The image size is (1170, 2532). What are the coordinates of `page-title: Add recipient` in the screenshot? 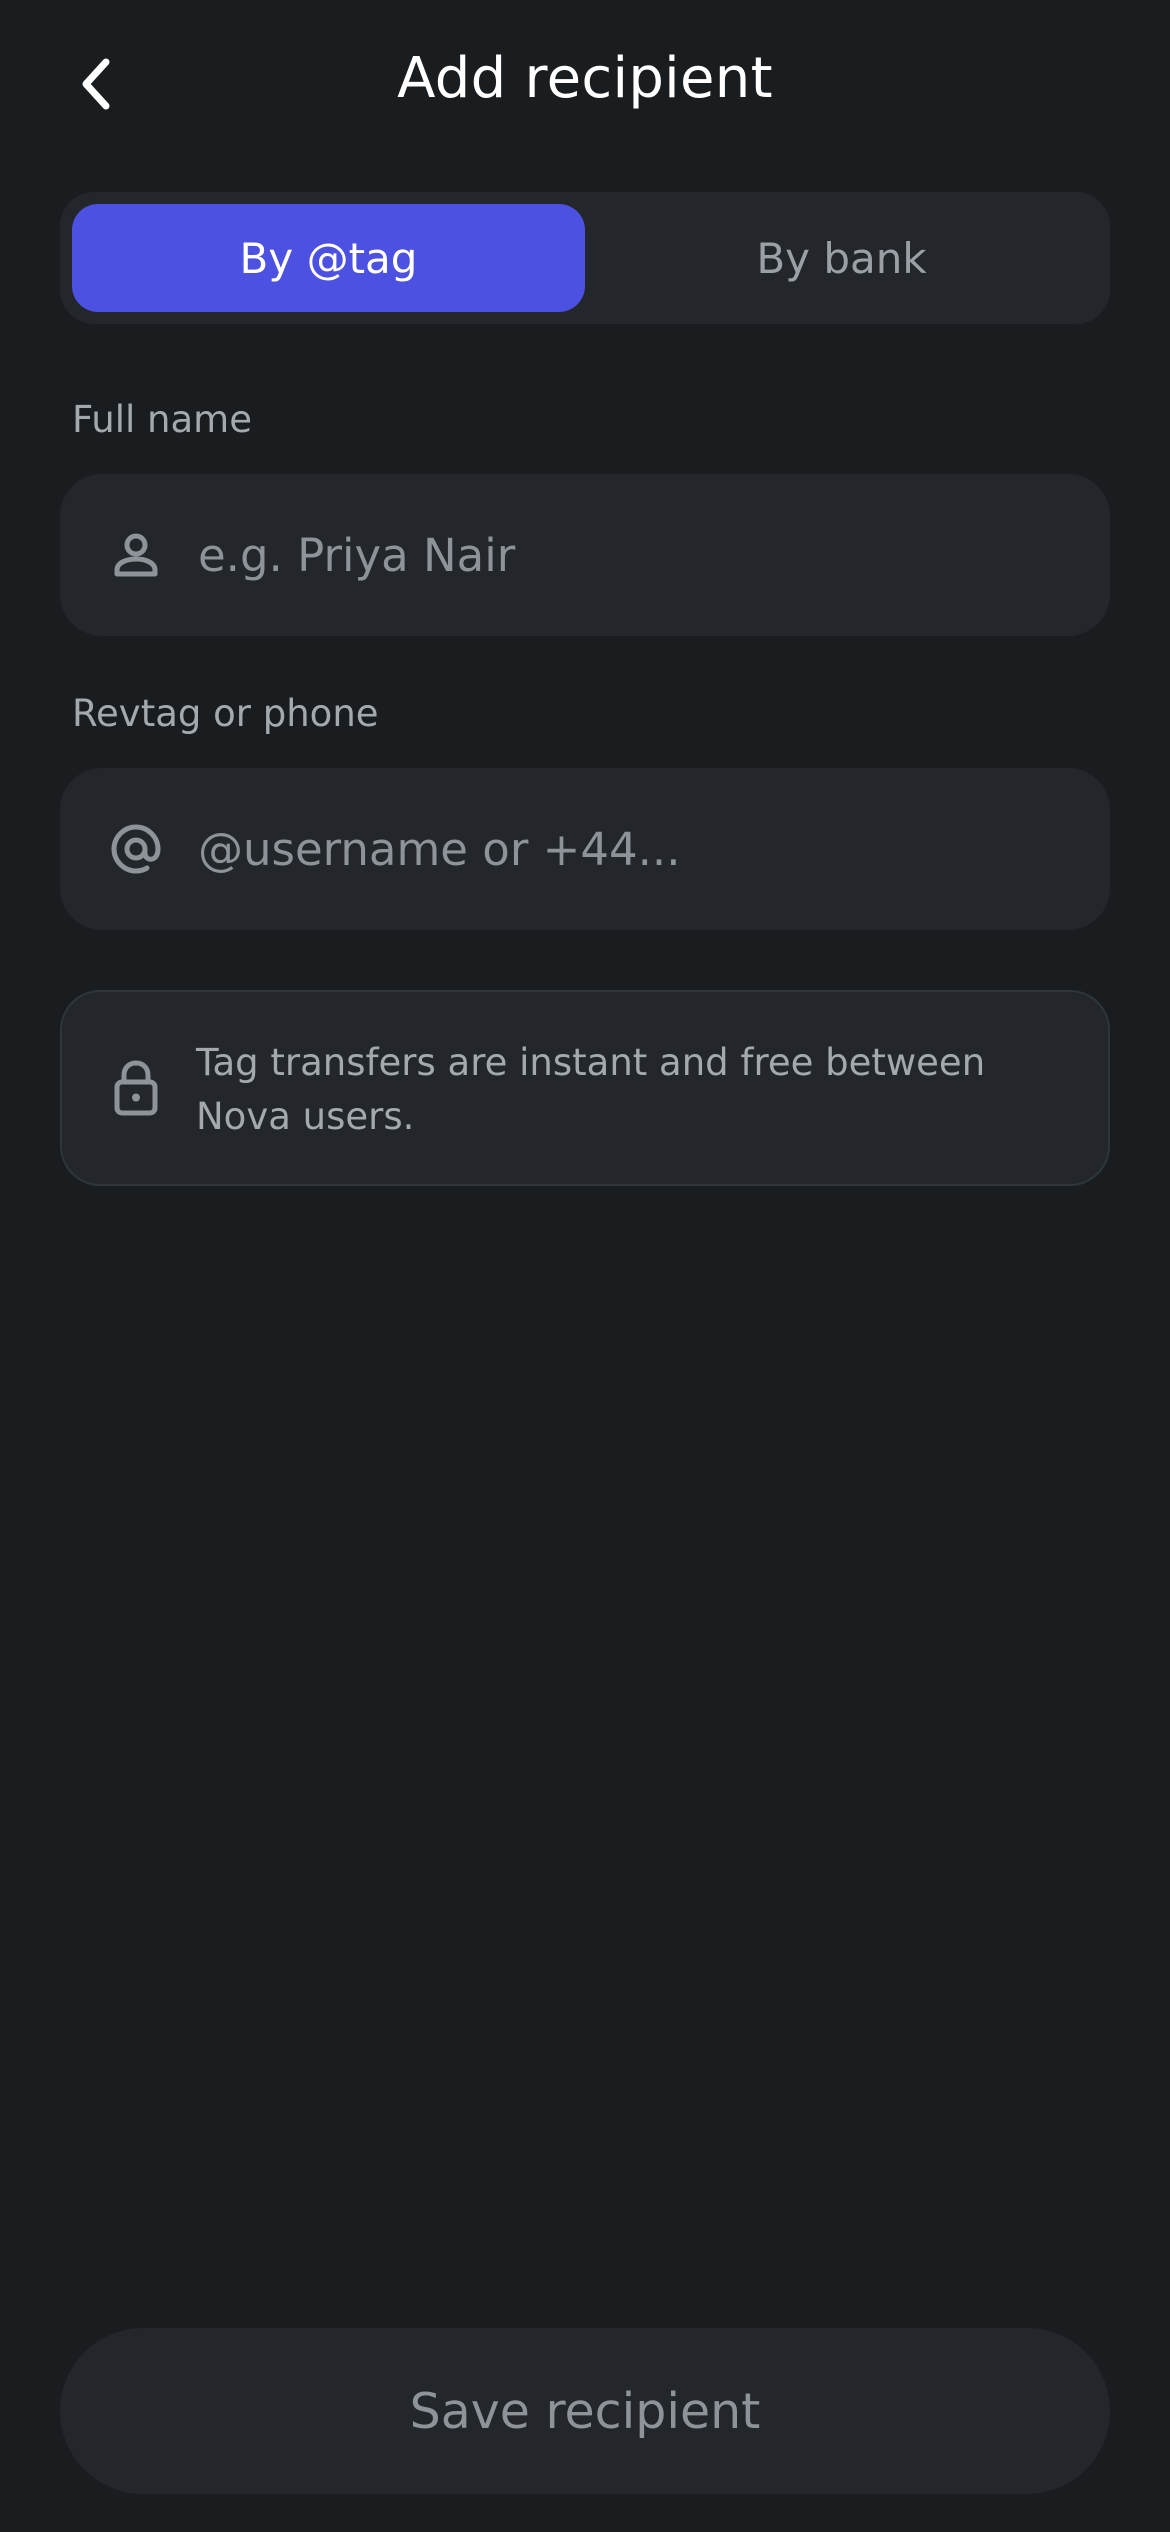 It's located at (585, 78).